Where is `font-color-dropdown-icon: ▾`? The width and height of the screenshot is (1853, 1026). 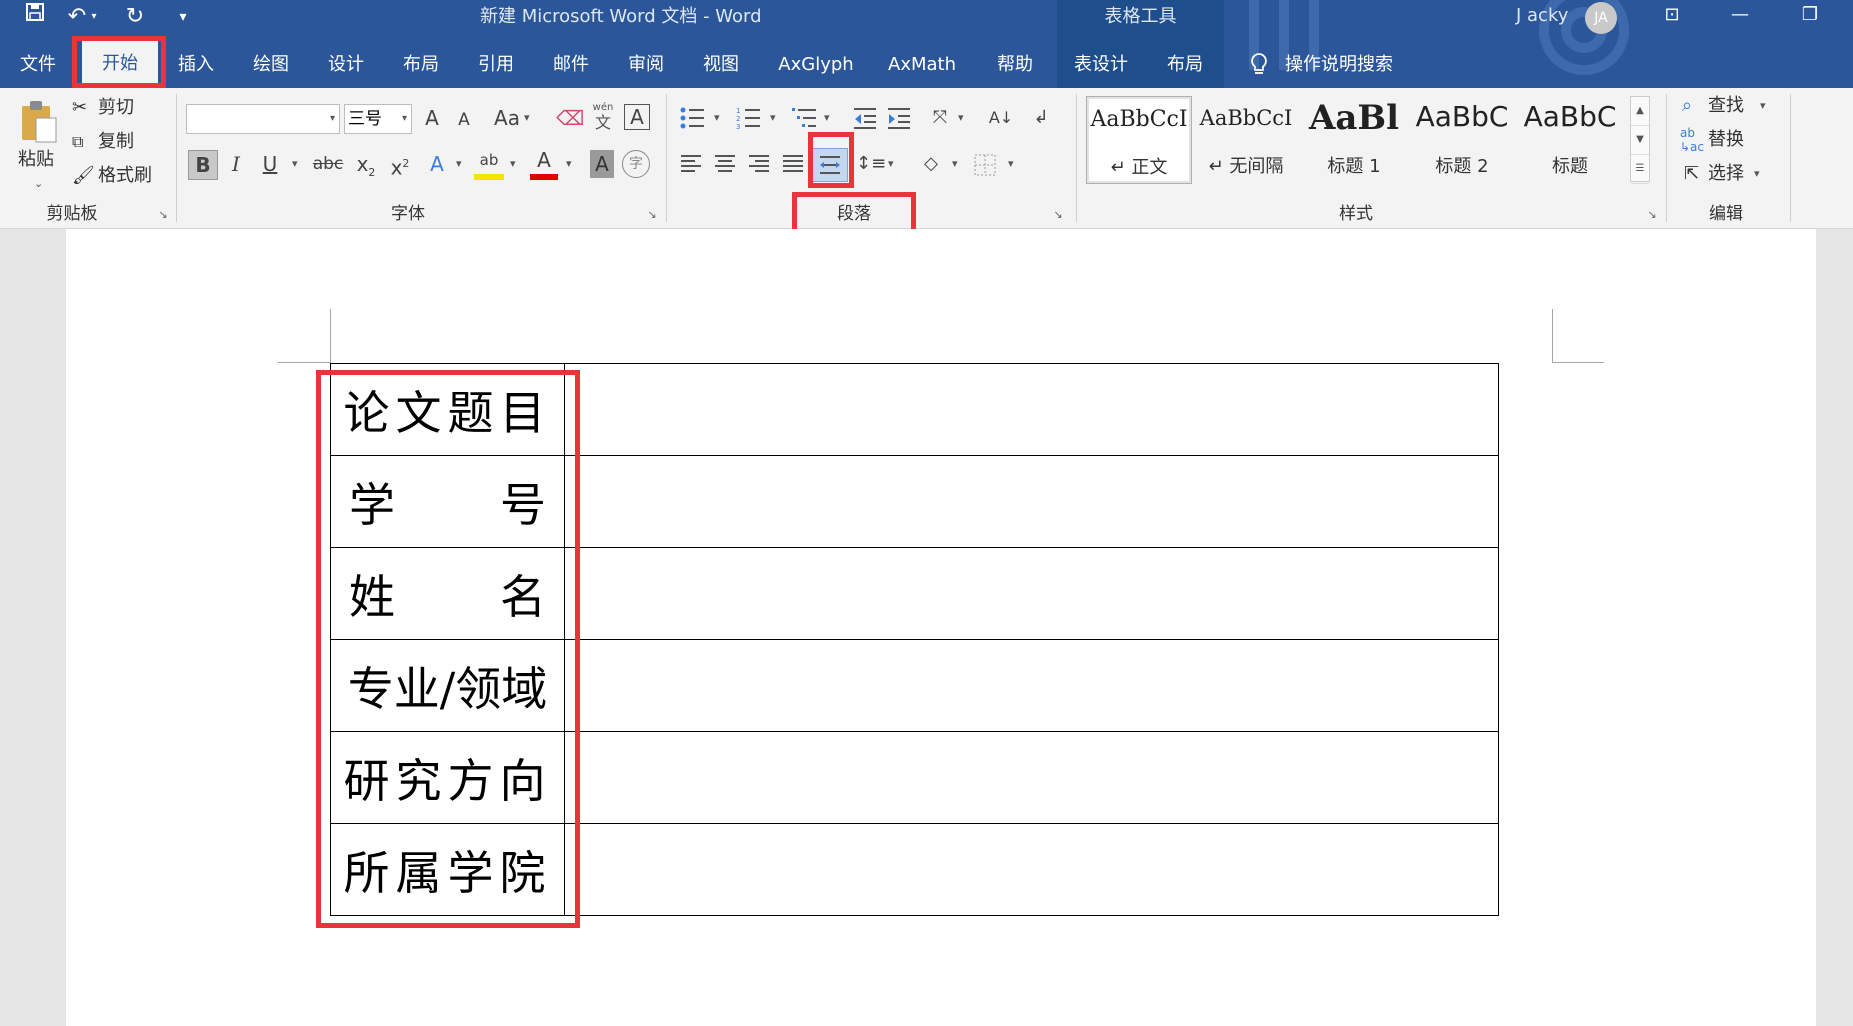
font-color-dropdown-icon: ▾ is located at coordinates (569, 164).